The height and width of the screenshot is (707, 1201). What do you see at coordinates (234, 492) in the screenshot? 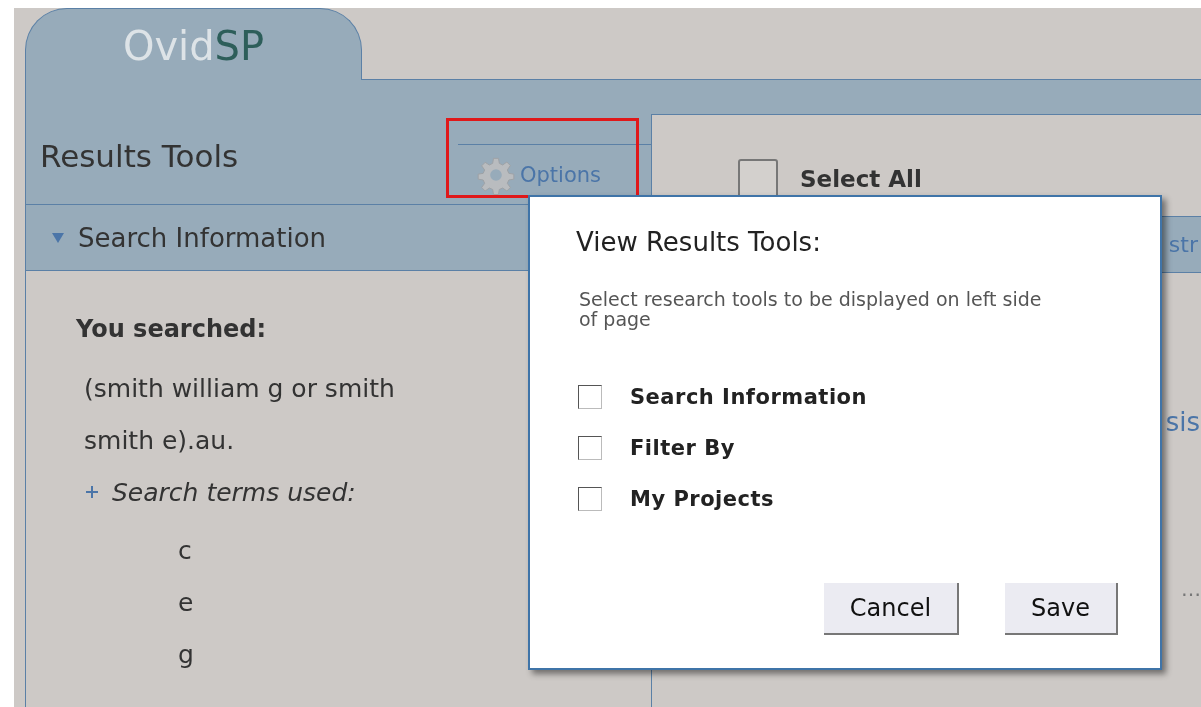
I see `terms-label: Search terms used:` at bounding box center [234, 492].